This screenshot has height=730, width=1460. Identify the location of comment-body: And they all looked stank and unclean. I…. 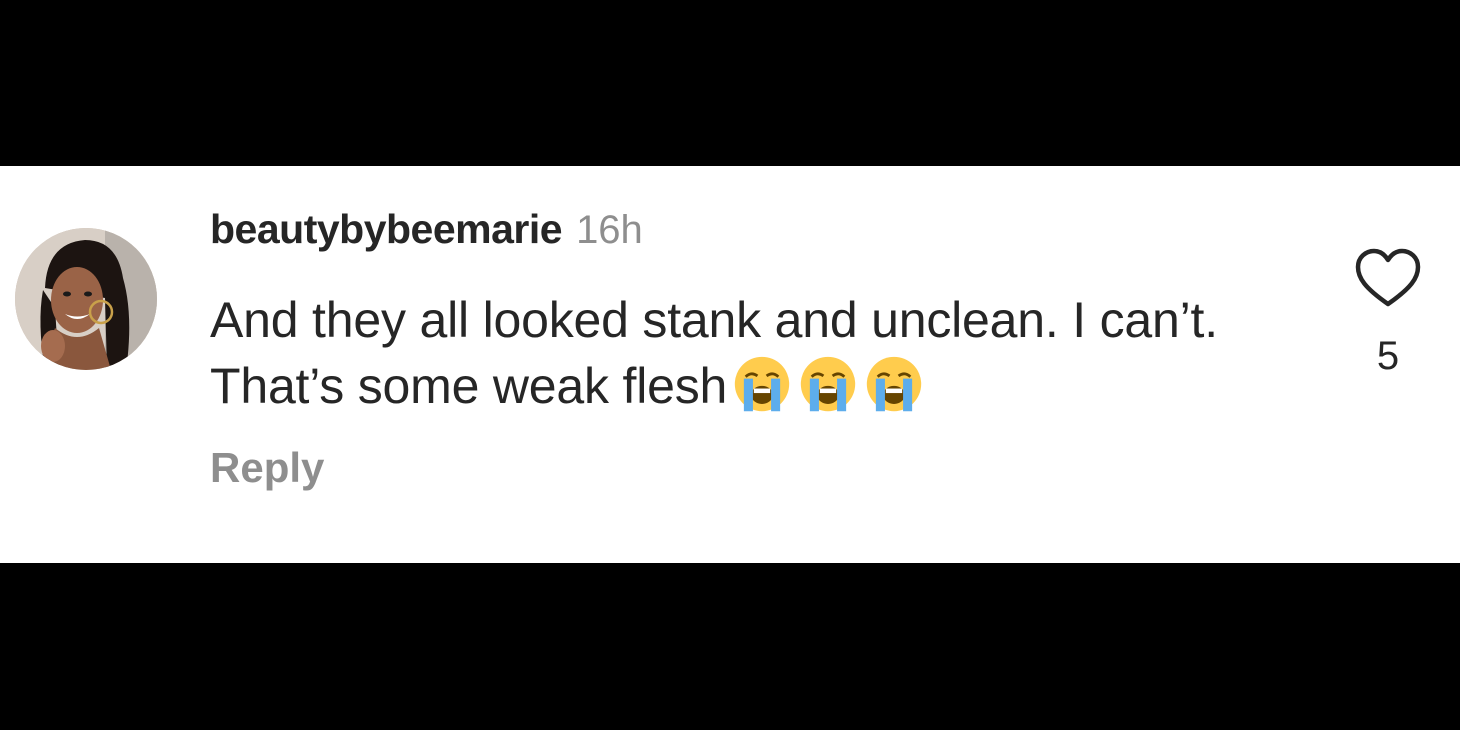
(730, 358).